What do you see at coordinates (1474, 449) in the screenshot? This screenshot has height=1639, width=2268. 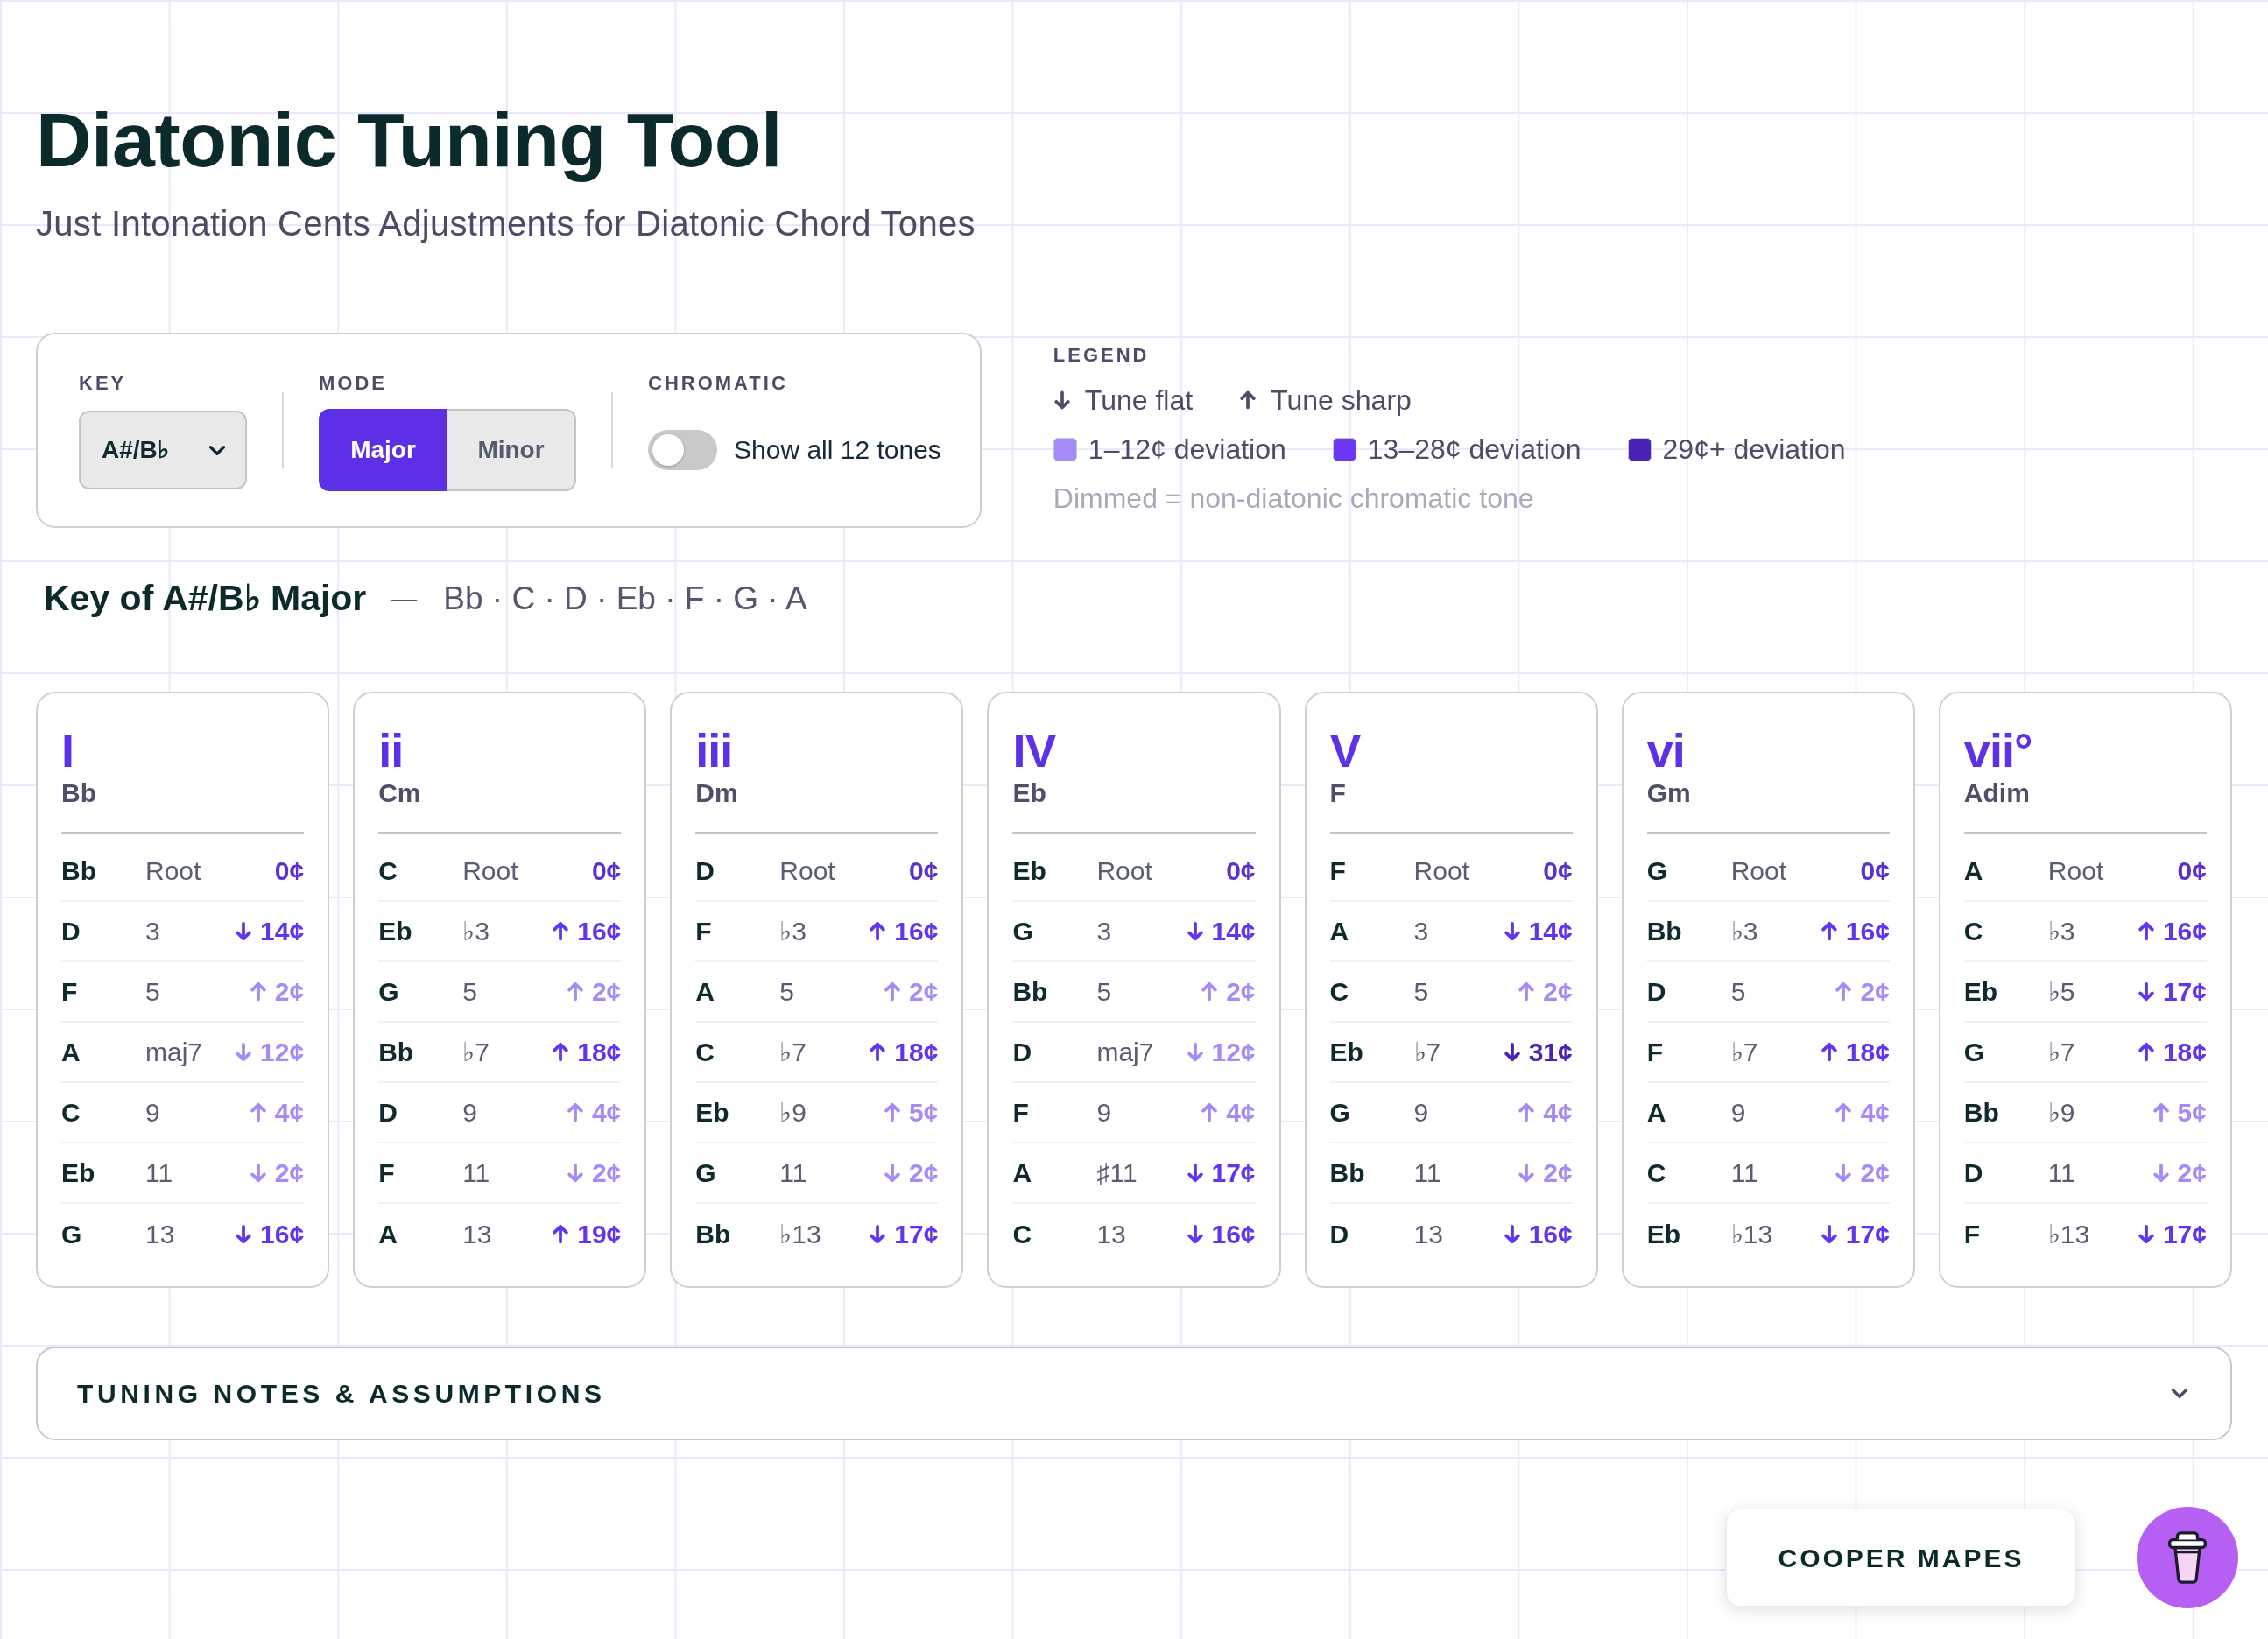 I see `legend-label: 13–28¢ deviation` at bounding box center [1474, 449].